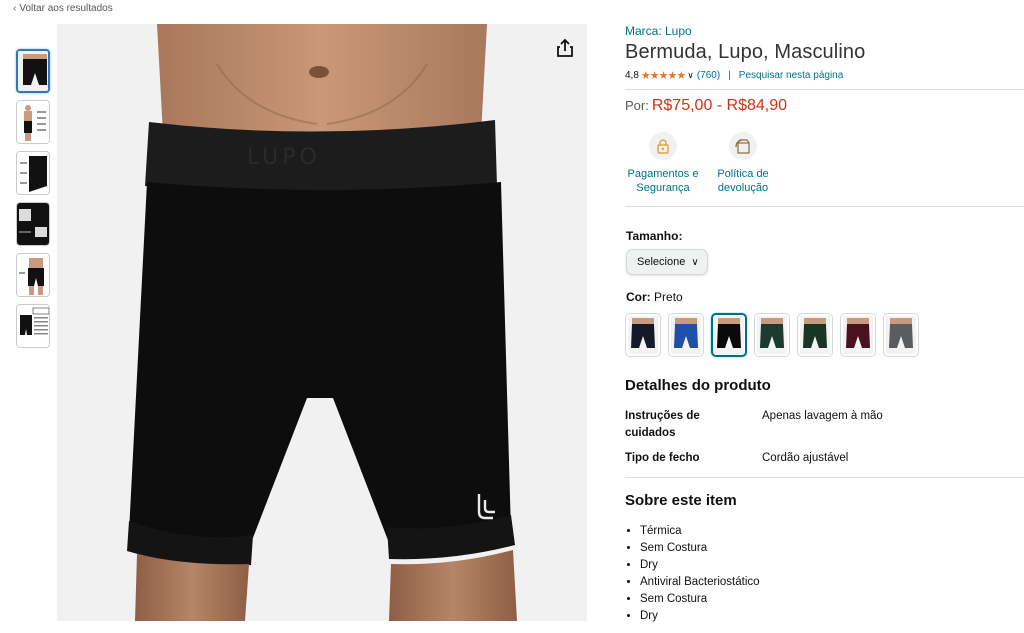 The width and height of the screenshot is (1024, 633). I want to click on detail-key-closure: Tipo de fecho, so click(662, 458).